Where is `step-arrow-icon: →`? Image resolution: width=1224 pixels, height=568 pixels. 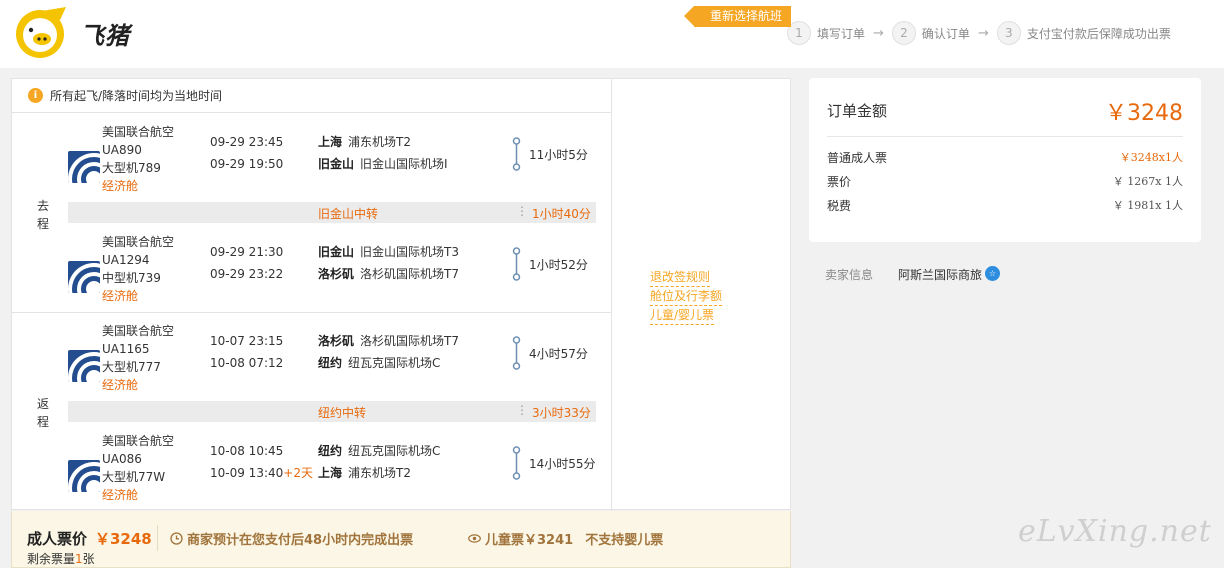 step-arrow-icon: → is located at coordinates (878, 33).